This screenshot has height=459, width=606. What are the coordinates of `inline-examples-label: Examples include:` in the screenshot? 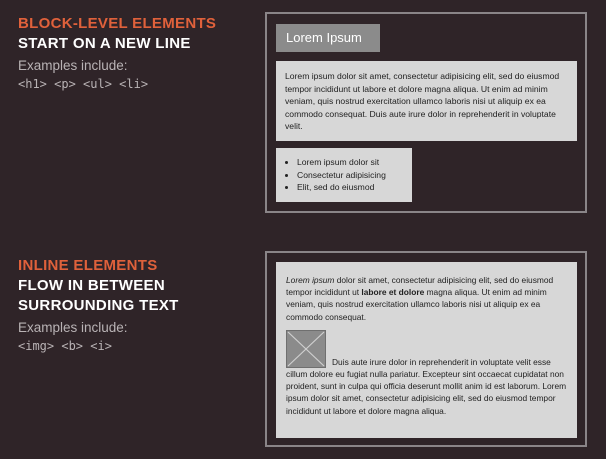 It's located at (73, 327).